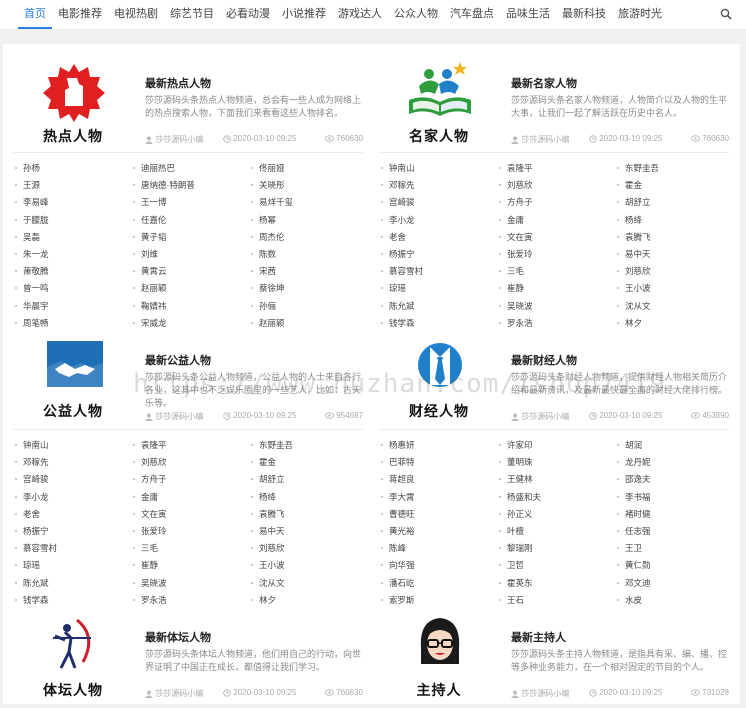 The image size is (746, 708). I want to click on person-link: 杨幂, so click(308, 222).